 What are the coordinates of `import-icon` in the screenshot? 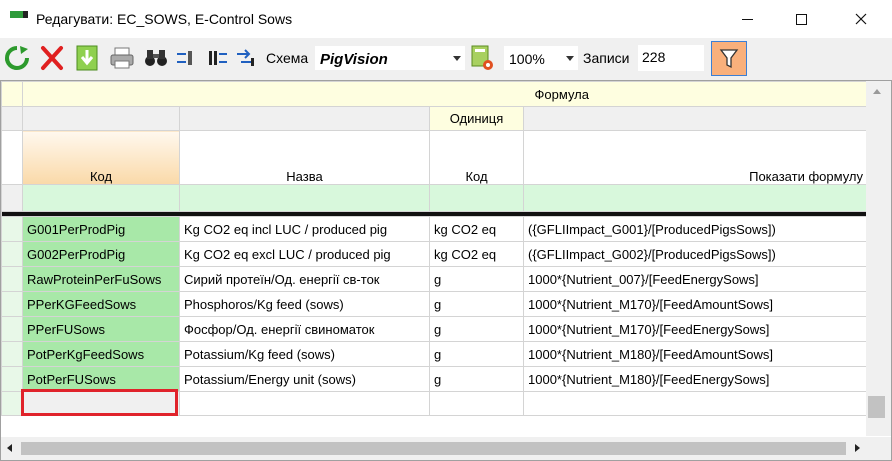 It's located at (184, 58).